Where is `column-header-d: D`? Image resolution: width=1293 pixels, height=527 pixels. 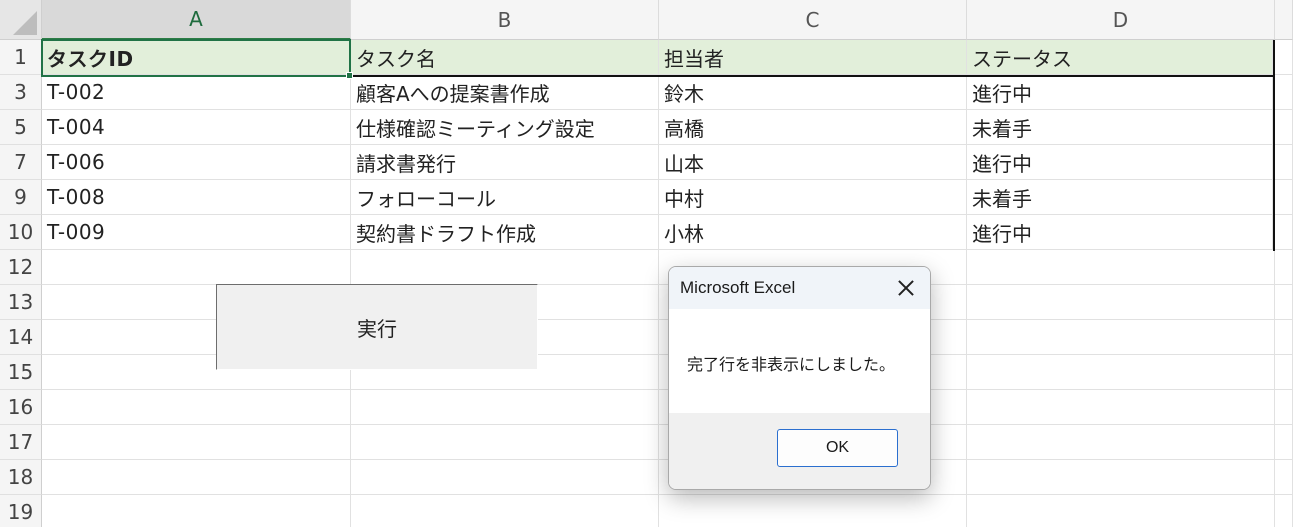 column-header-d: D is located at coordinates (1121, 20).